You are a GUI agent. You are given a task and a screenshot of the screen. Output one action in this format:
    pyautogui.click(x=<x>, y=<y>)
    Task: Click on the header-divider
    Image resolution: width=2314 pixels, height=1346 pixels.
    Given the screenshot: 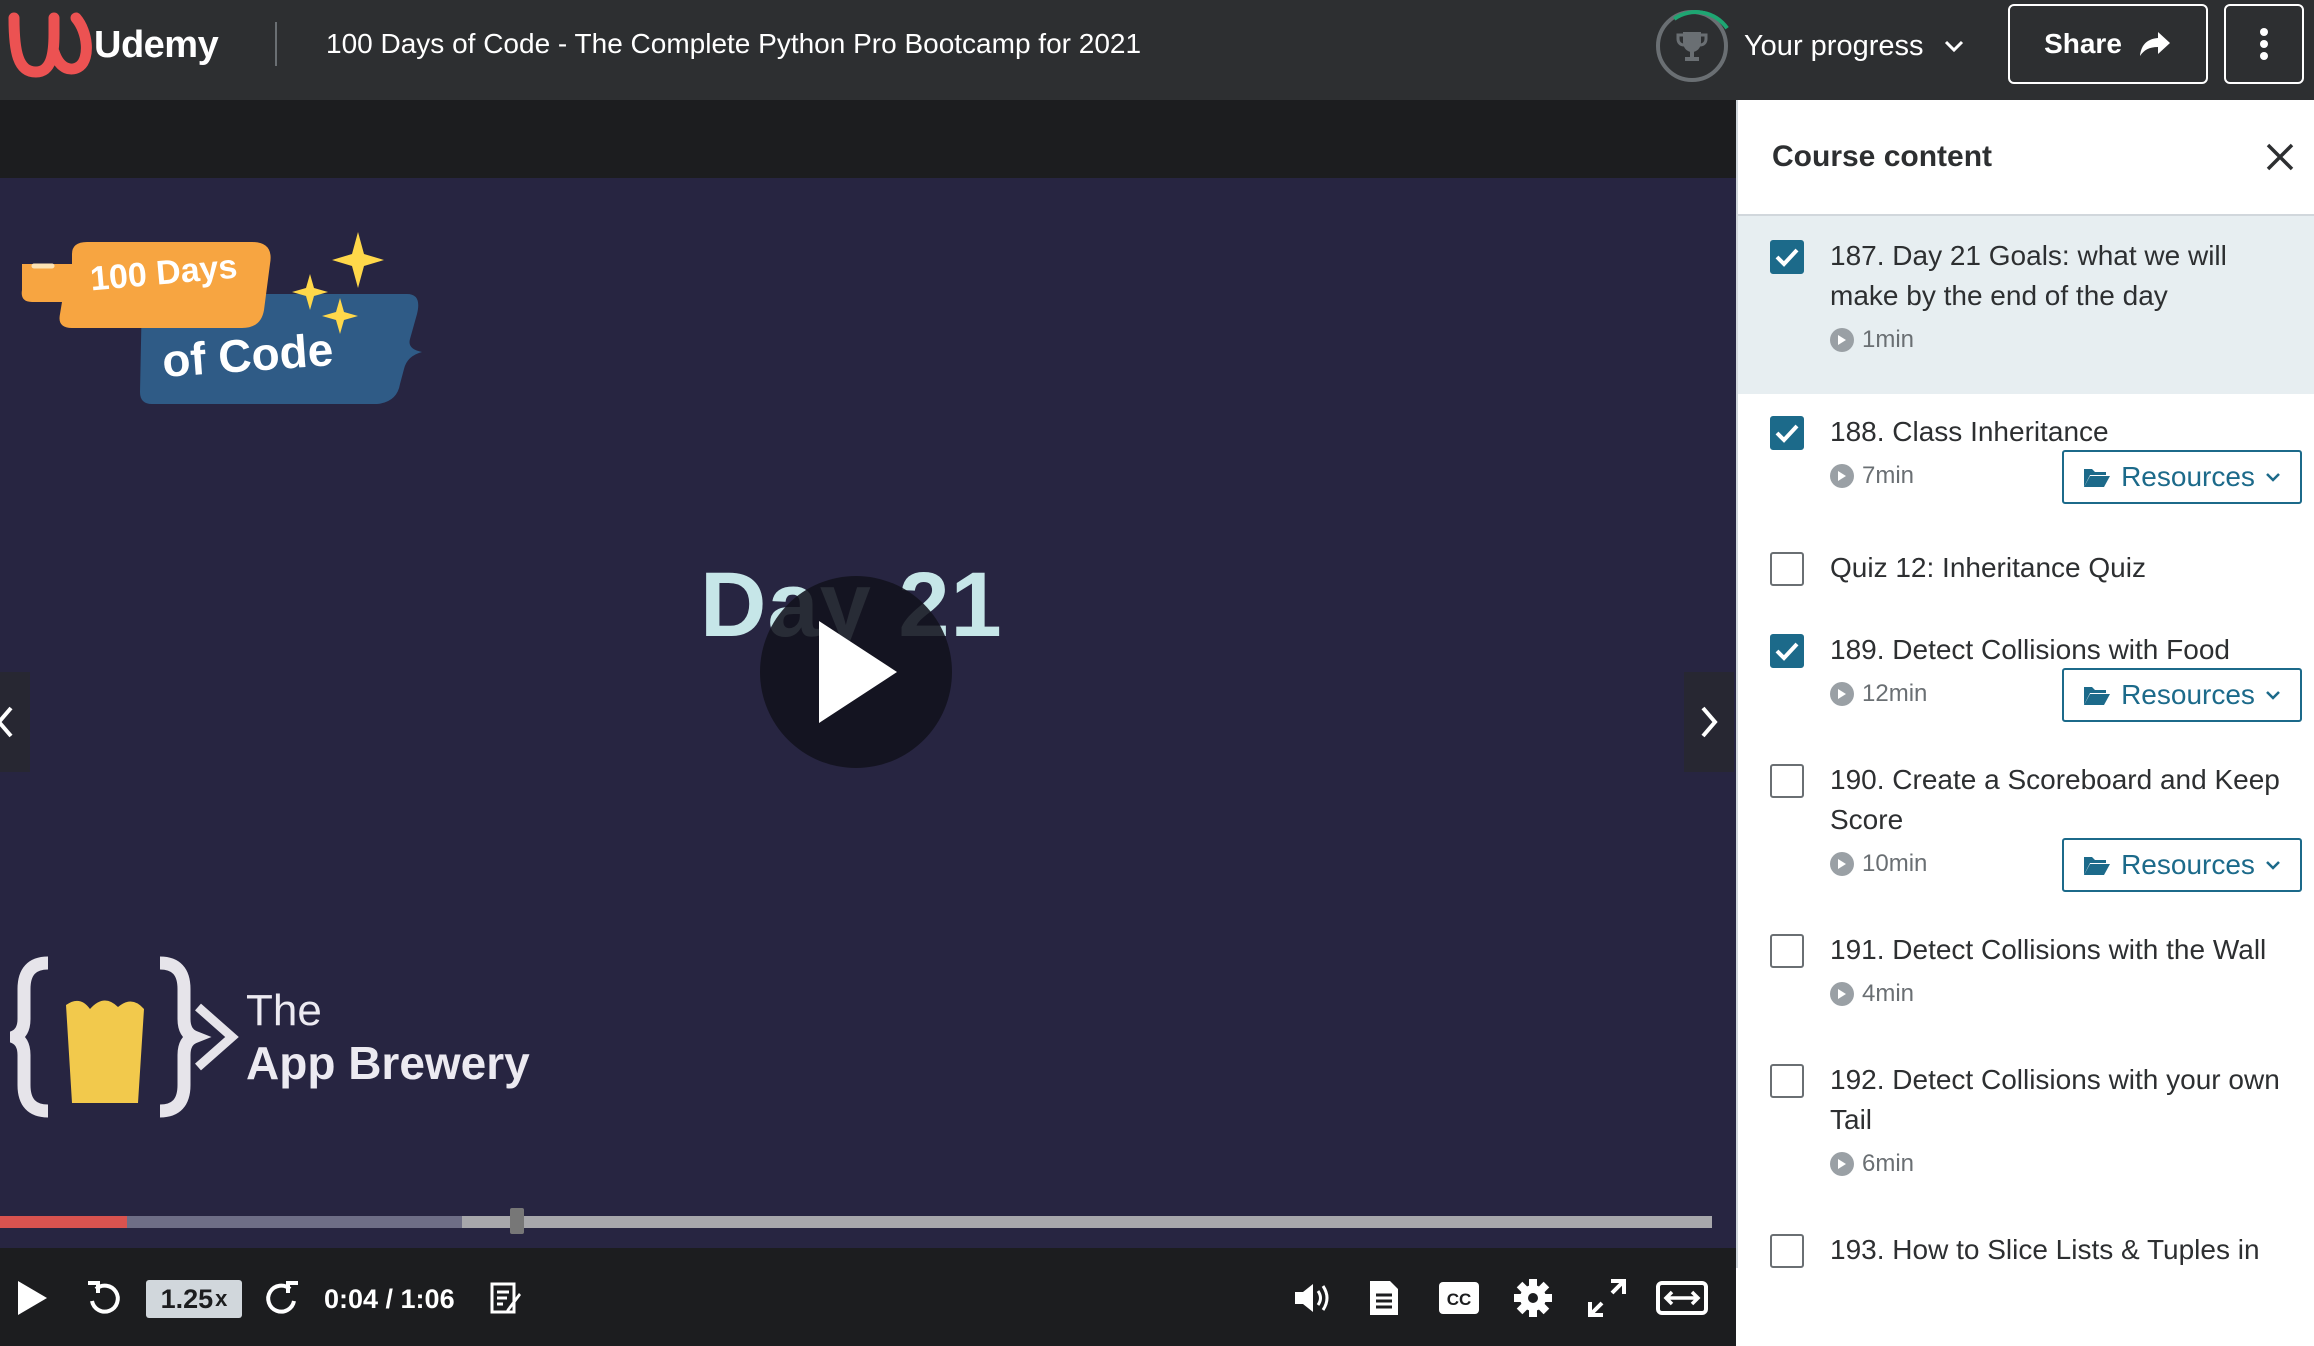 What is the action you would take?
    pyautogui.click(x=276, y=44)
    